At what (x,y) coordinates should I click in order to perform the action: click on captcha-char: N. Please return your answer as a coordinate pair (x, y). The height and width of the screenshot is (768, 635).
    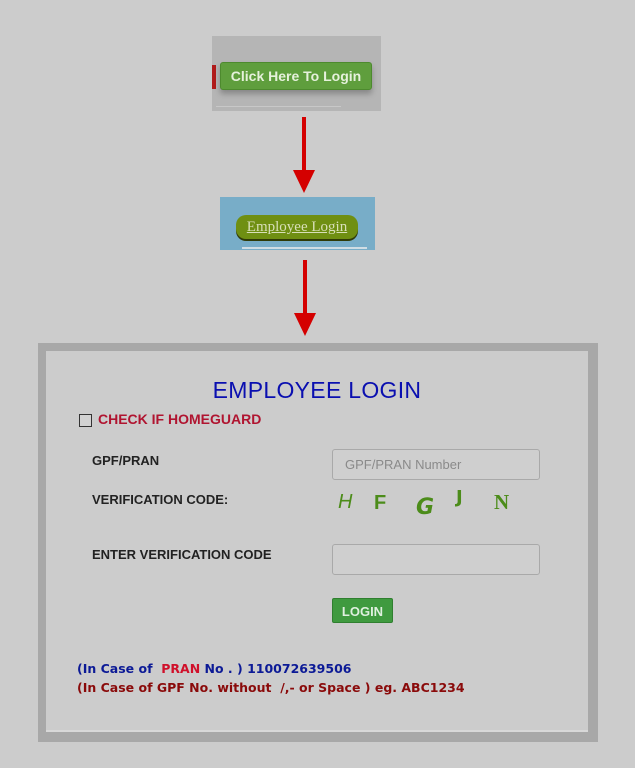
    Looking at the image, I should click on (502, 502).